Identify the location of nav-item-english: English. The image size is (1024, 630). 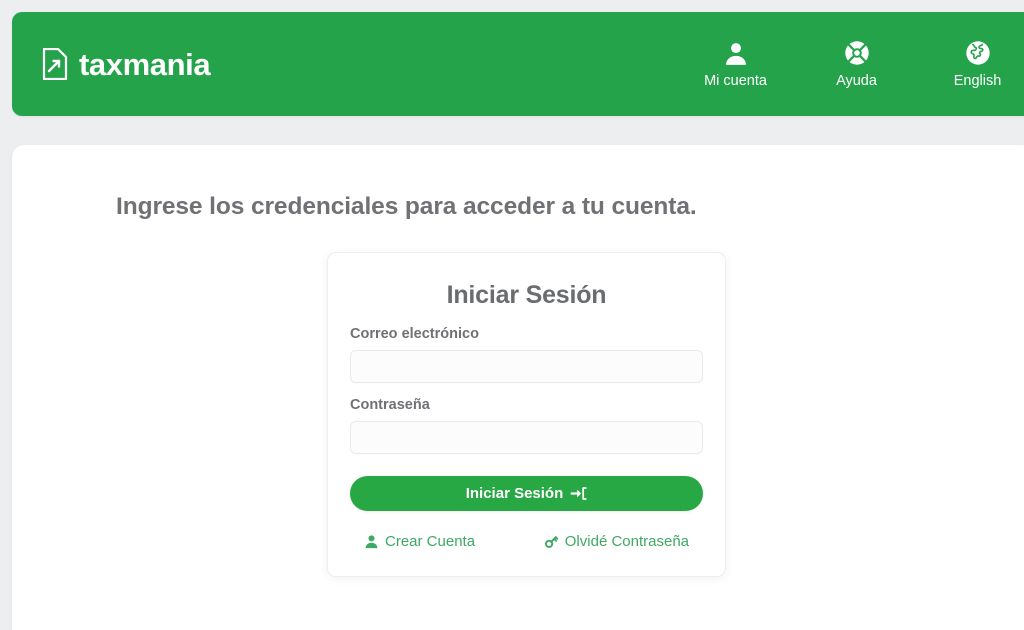
(970, 64).